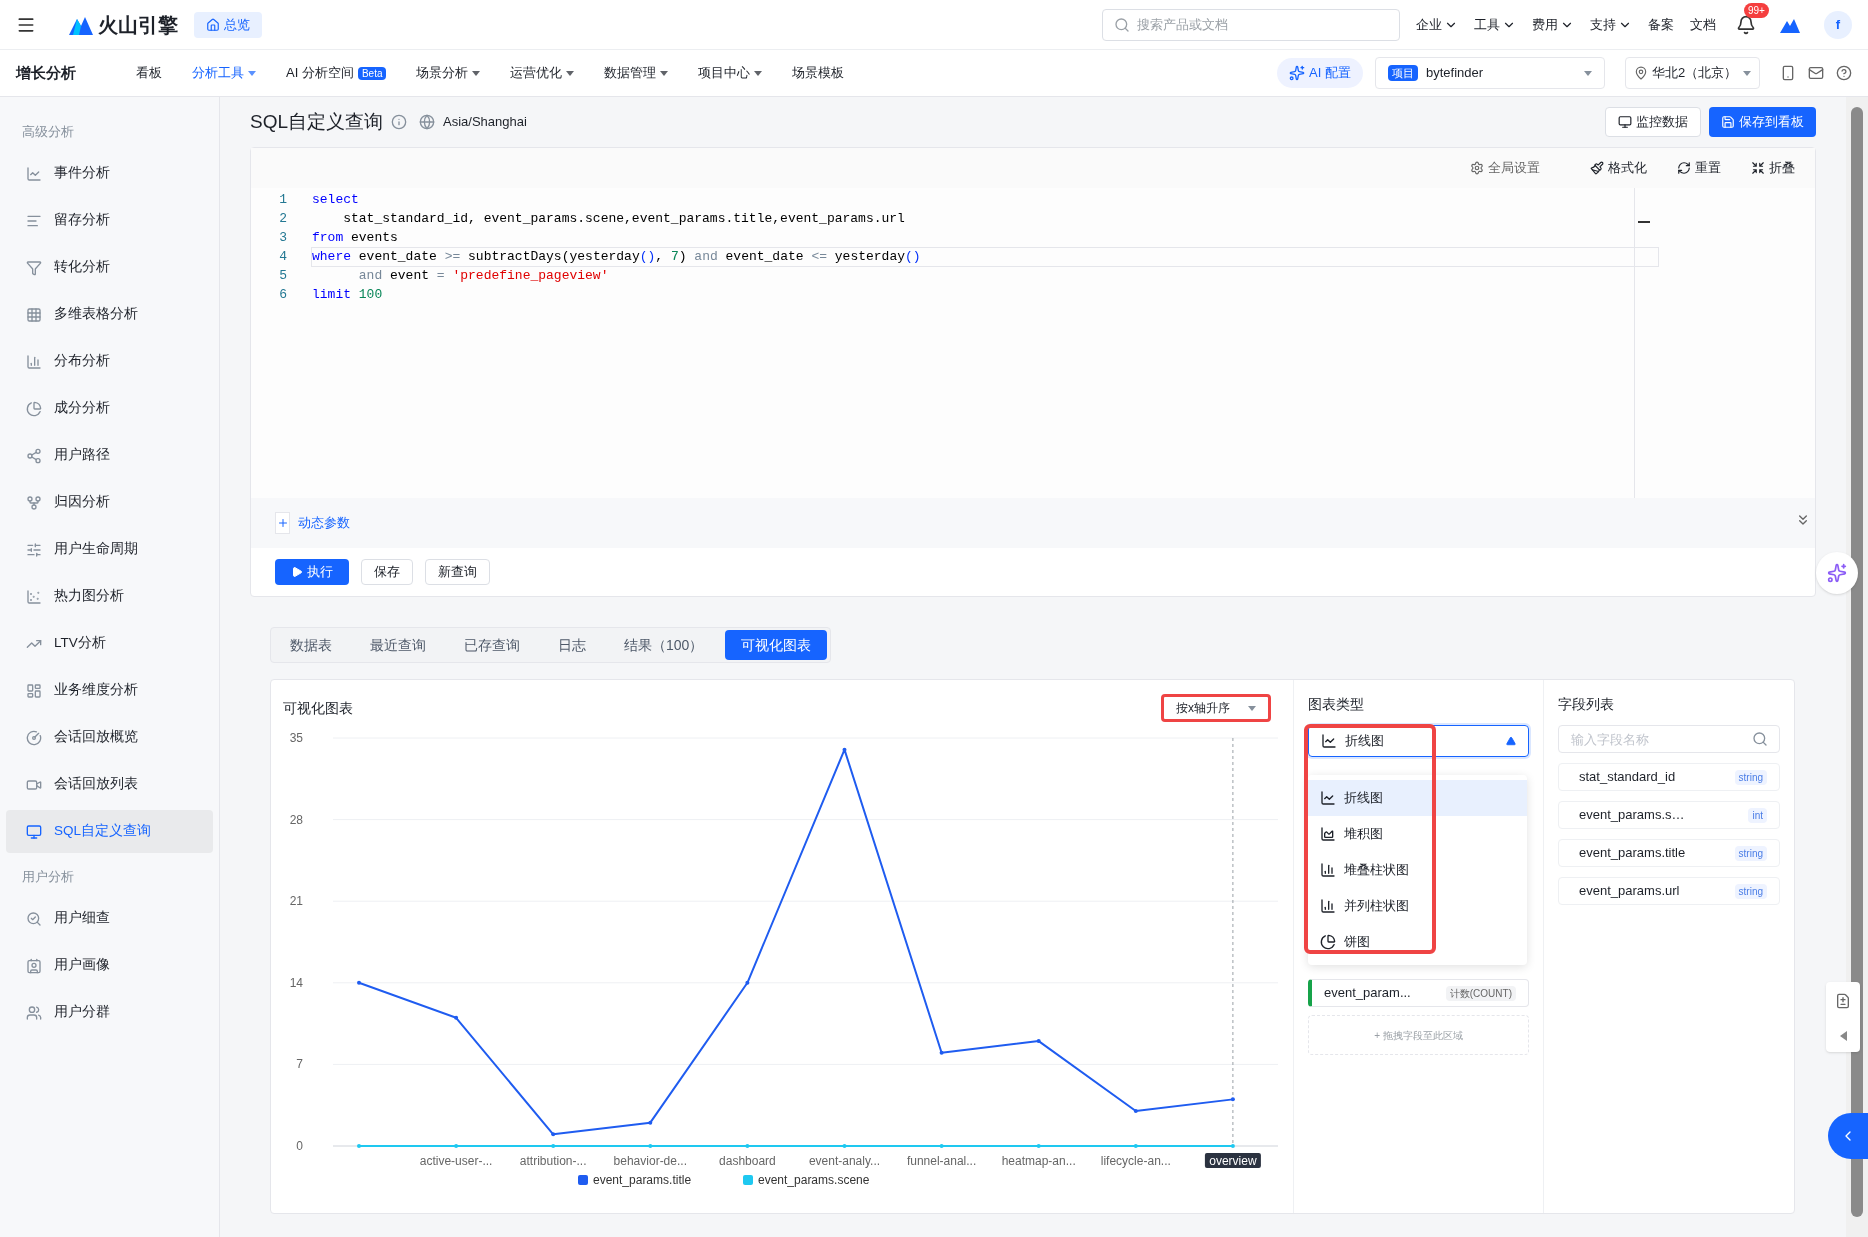 The width and height of the screenshot is (1868, 1237). Describe the element at coordinates (457, 572) in the screenshot. I see `editor-button: 新查询` at that location.